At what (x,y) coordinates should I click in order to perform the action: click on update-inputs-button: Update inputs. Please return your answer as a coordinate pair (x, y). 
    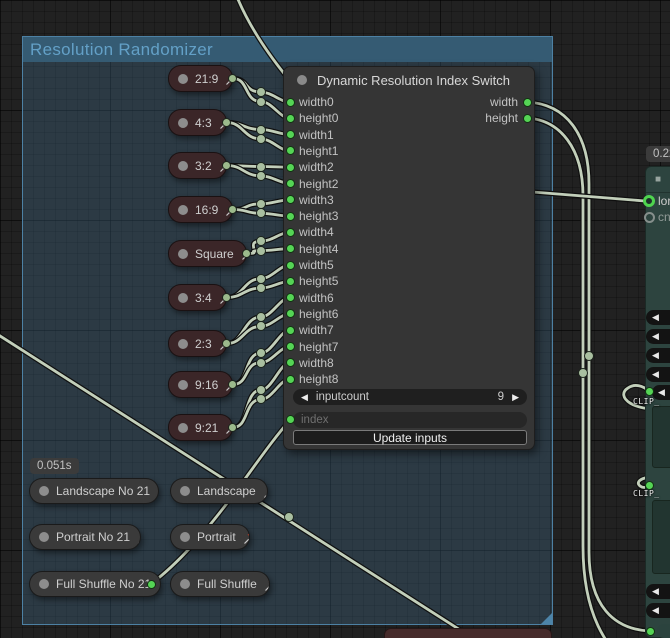
    Looking at the image, I should click on (410, 437).